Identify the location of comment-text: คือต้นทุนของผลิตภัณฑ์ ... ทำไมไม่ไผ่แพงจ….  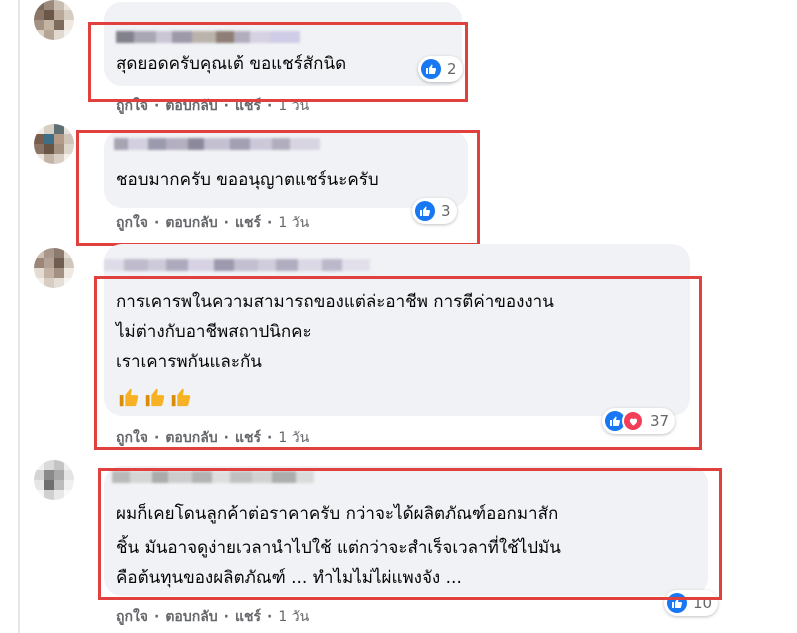
(289, 578).